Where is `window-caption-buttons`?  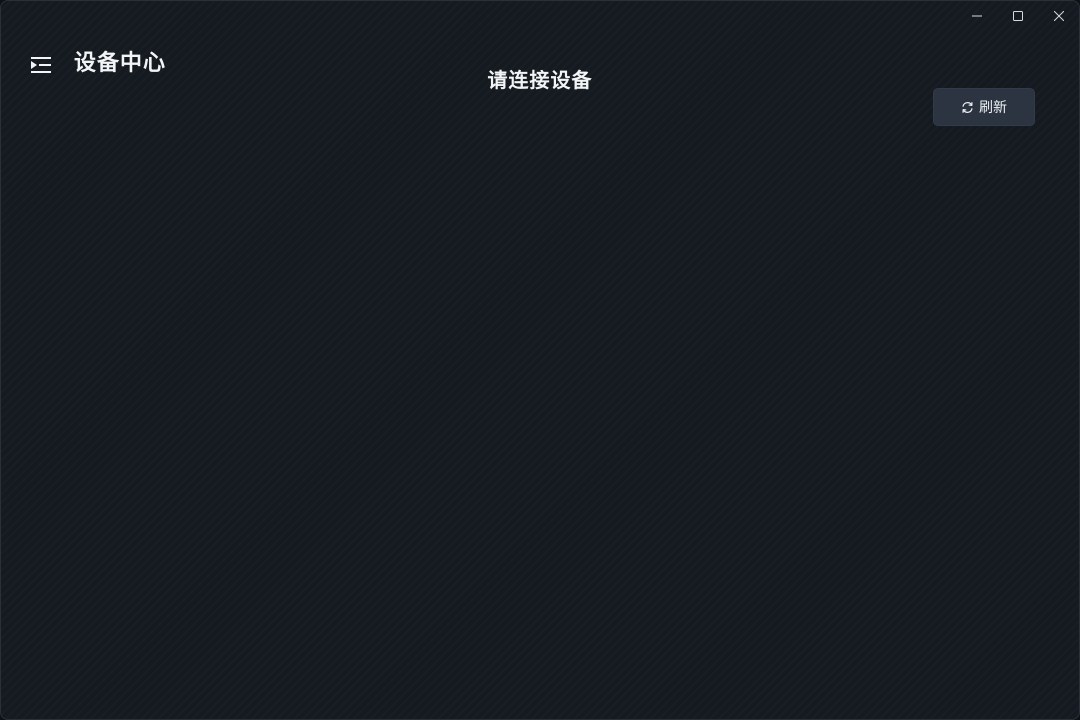 window-caption-buttons is located at coordinates (1017, 16).